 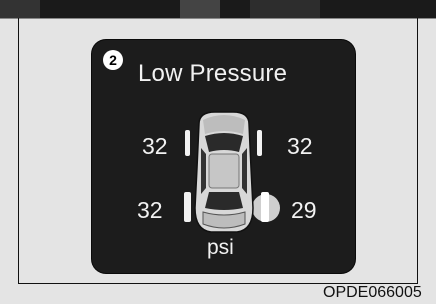 I want to click on top-photo-strip, so click(x=218, y=9).